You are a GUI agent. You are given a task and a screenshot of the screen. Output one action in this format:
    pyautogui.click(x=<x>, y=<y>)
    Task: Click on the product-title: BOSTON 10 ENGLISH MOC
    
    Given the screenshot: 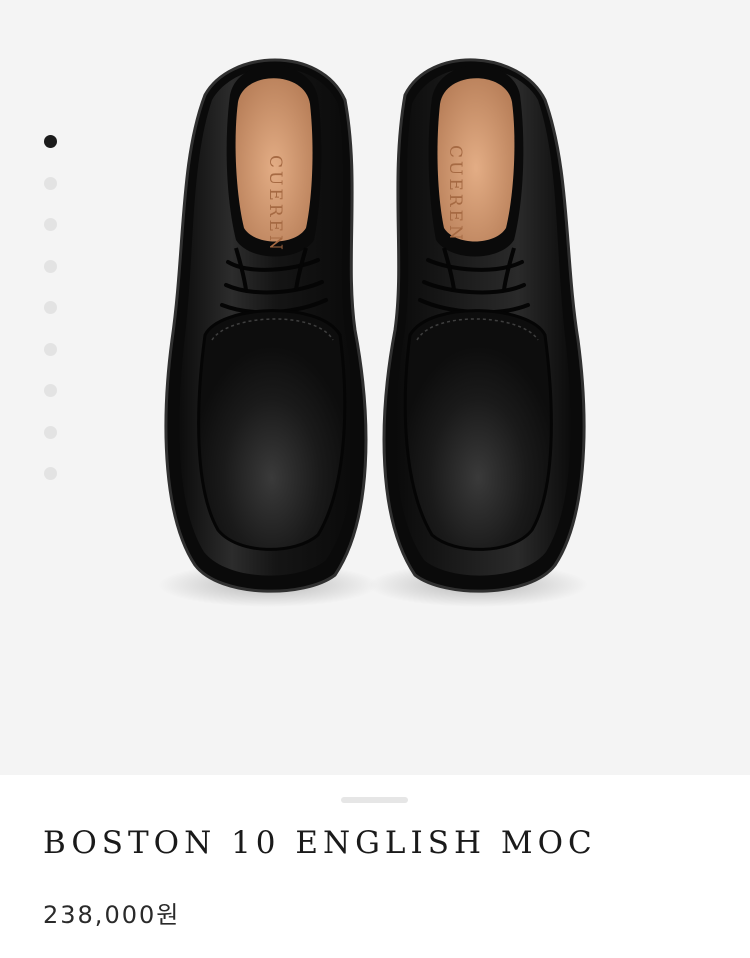 What is the action you would take?
    pyautogui.click(x=320, y=843)
    